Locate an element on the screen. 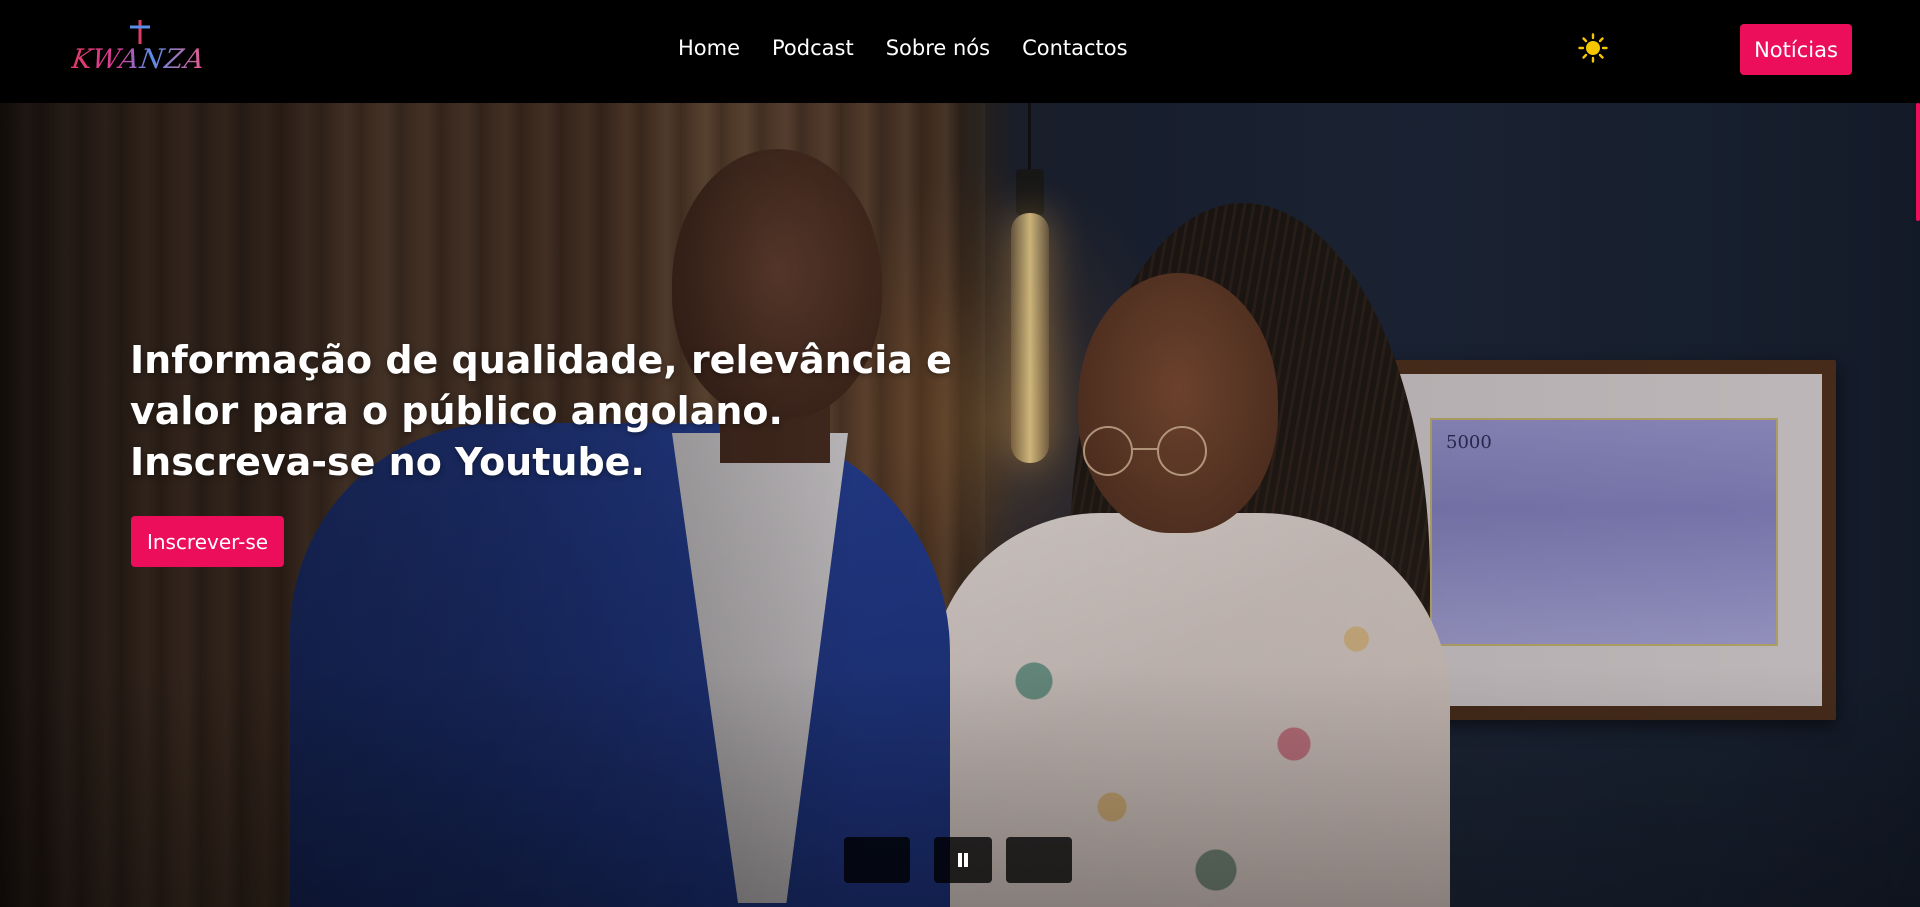 The height and width of the screenshot is (907, 1920). slider-controls is located at coordinates (959, 860).